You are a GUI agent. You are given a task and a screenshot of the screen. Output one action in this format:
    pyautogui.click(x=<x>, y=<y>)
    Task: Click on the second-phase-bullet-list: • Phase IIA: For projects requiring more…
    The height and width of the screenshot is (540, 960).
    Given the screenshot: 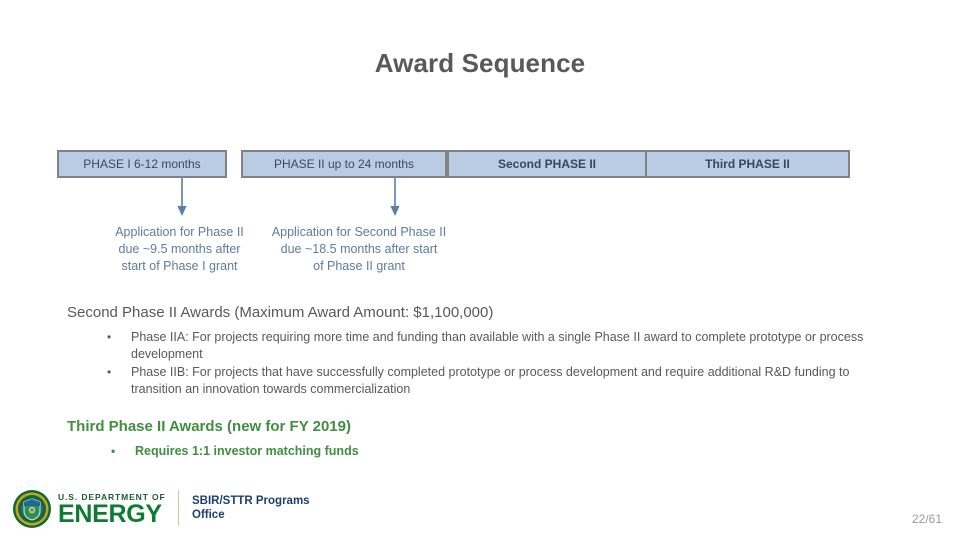 What is the action you would take?
    pyautogui.click(x=495, y=363)
    